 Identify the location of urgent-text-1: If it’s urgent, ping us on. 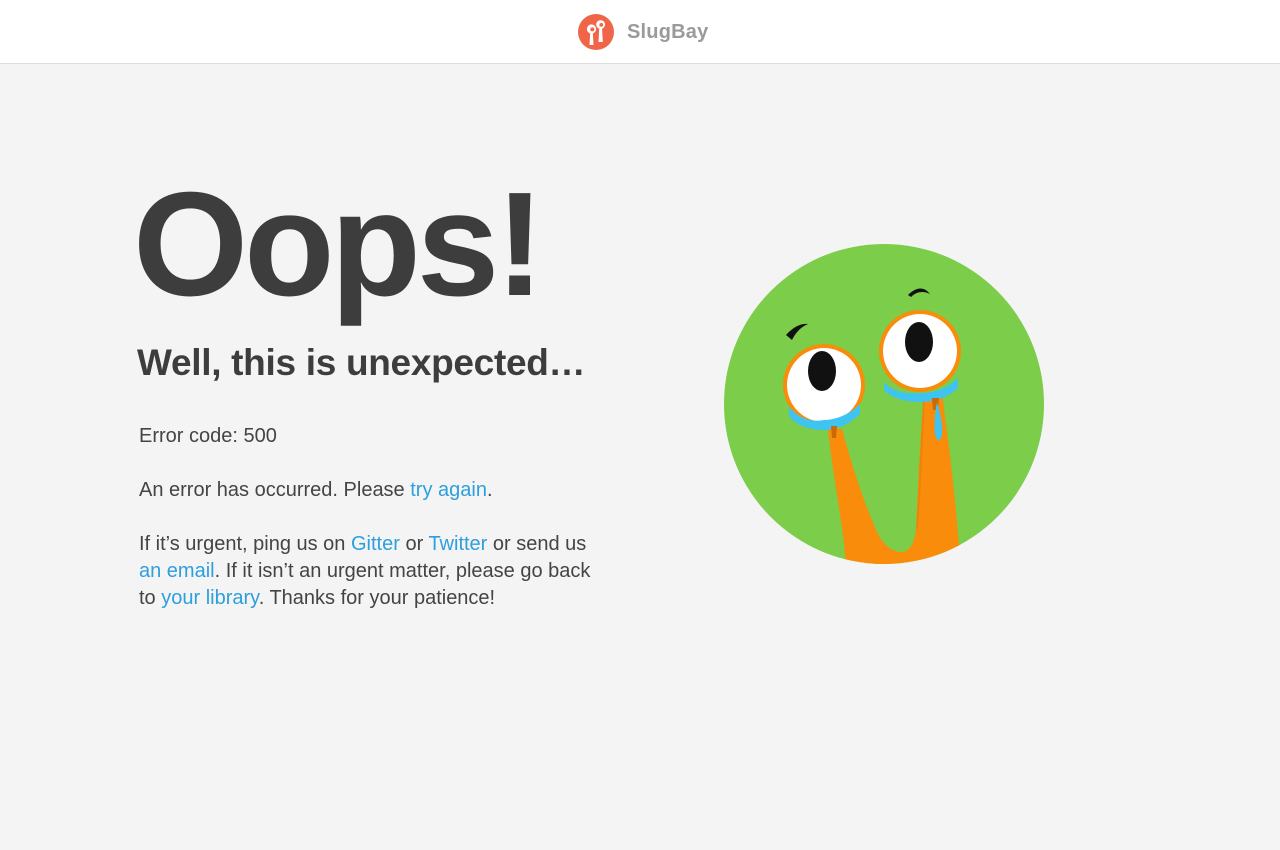
(245, 544).